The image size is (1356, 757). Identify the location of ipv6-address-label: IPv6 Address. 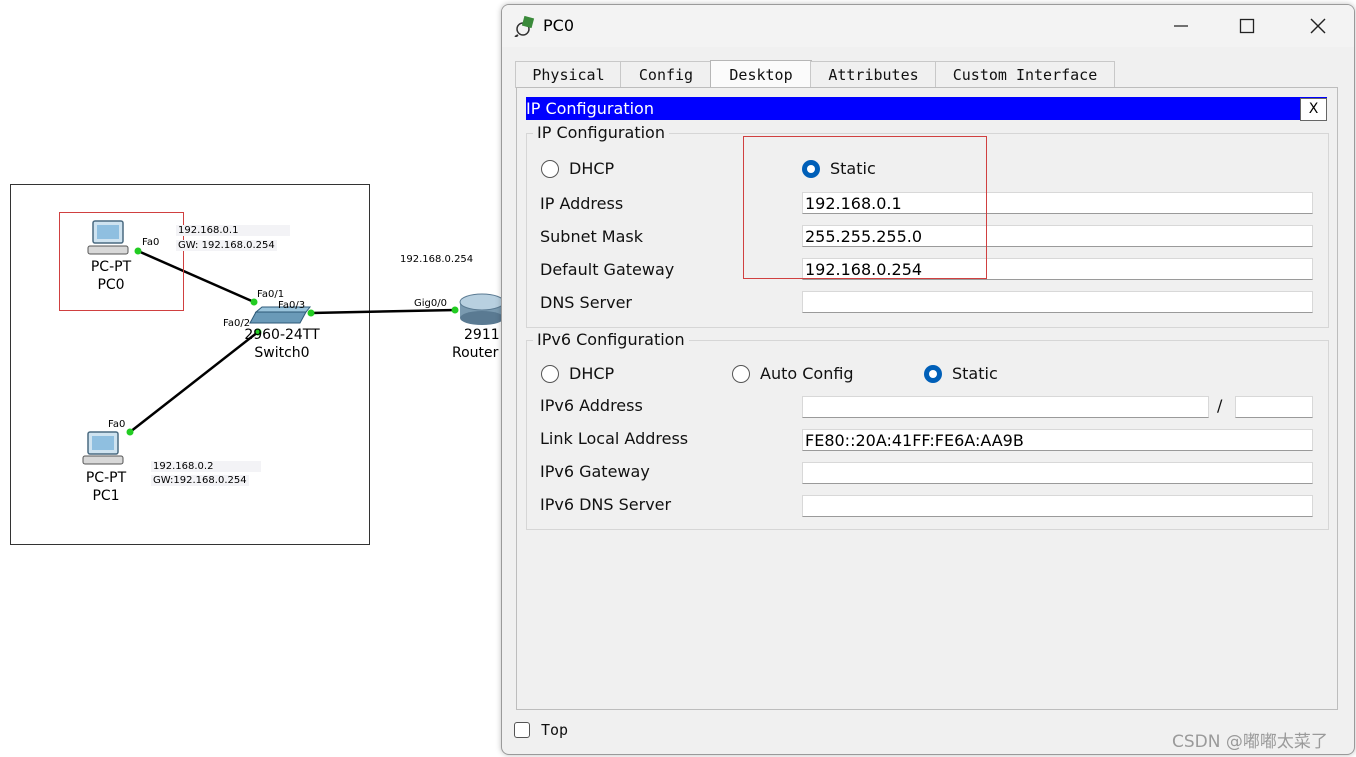
(591, 405).